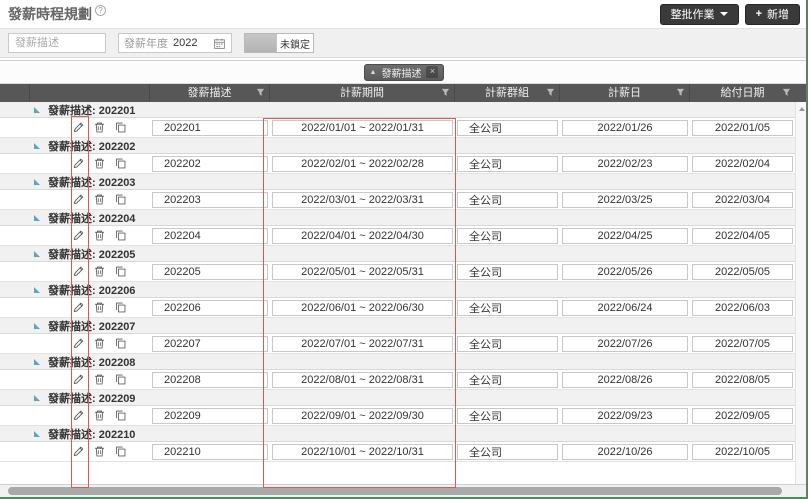  What do you see at coordinates (404, 72) in the screenshot?
I see `group-by-chip: ▲ 發薪描述 ×` at bounding box center [404, 72].